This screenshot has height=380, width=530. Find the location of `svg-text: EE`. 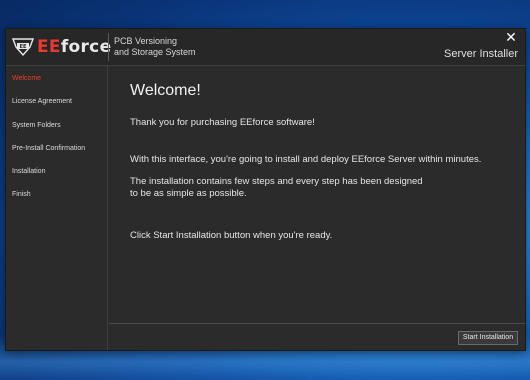

svg-text: EE is located at coordinates (23, 47).